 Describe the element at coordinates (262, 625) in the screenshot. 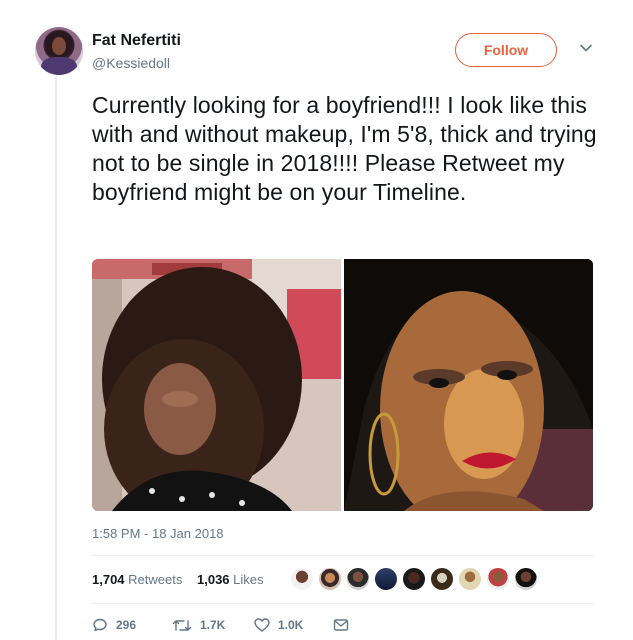

I see `heart-icon` at that location.